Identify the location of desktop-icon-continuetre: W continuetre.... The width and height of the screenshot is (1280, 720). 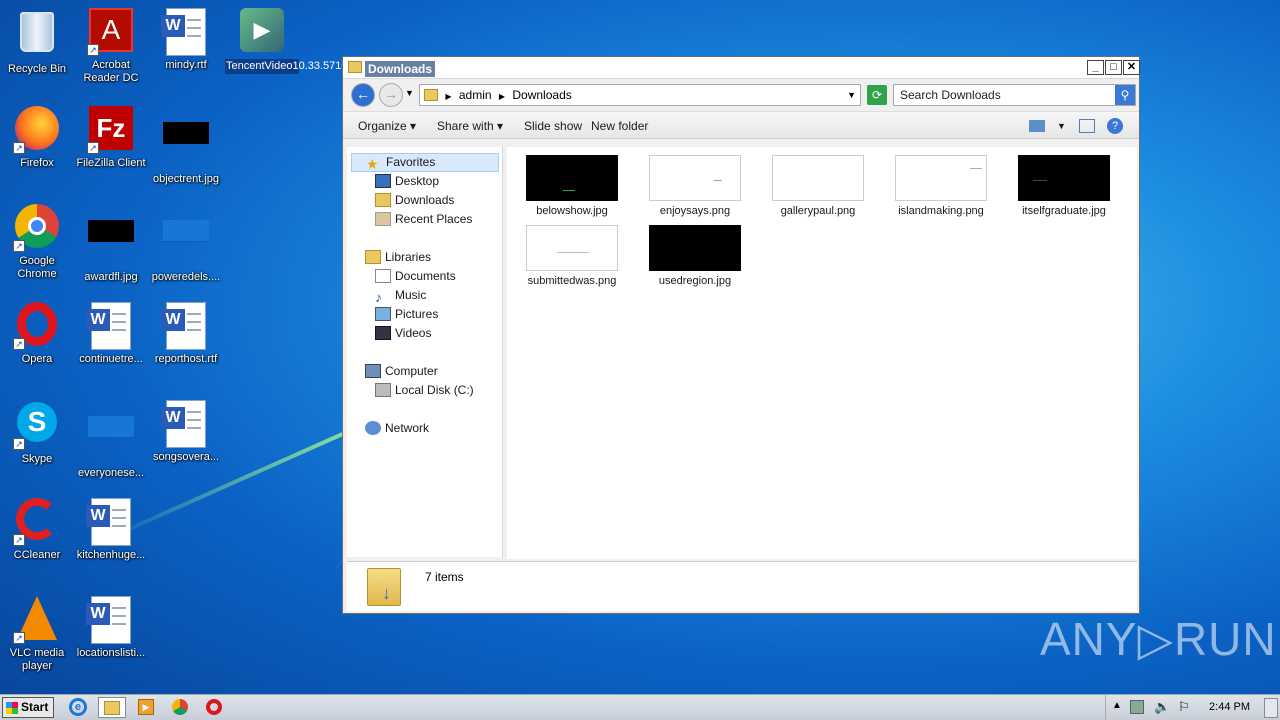
(111, 334).